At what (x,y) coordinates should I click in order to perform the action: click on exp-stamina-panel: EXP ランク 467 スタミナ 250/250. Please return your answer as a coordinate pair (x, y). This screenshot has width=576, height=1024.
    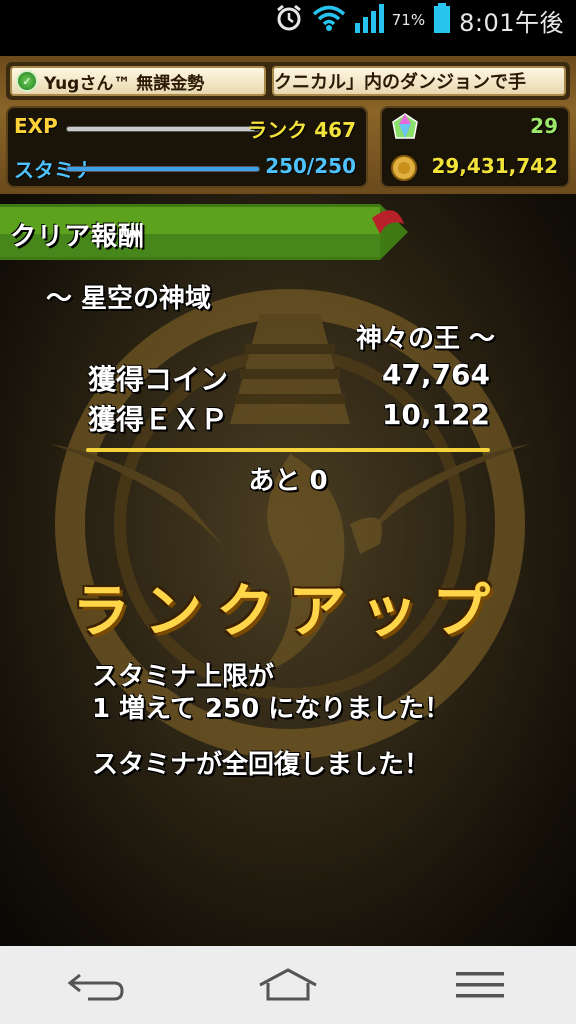
    Looking at the image, I should click on (187, 147).